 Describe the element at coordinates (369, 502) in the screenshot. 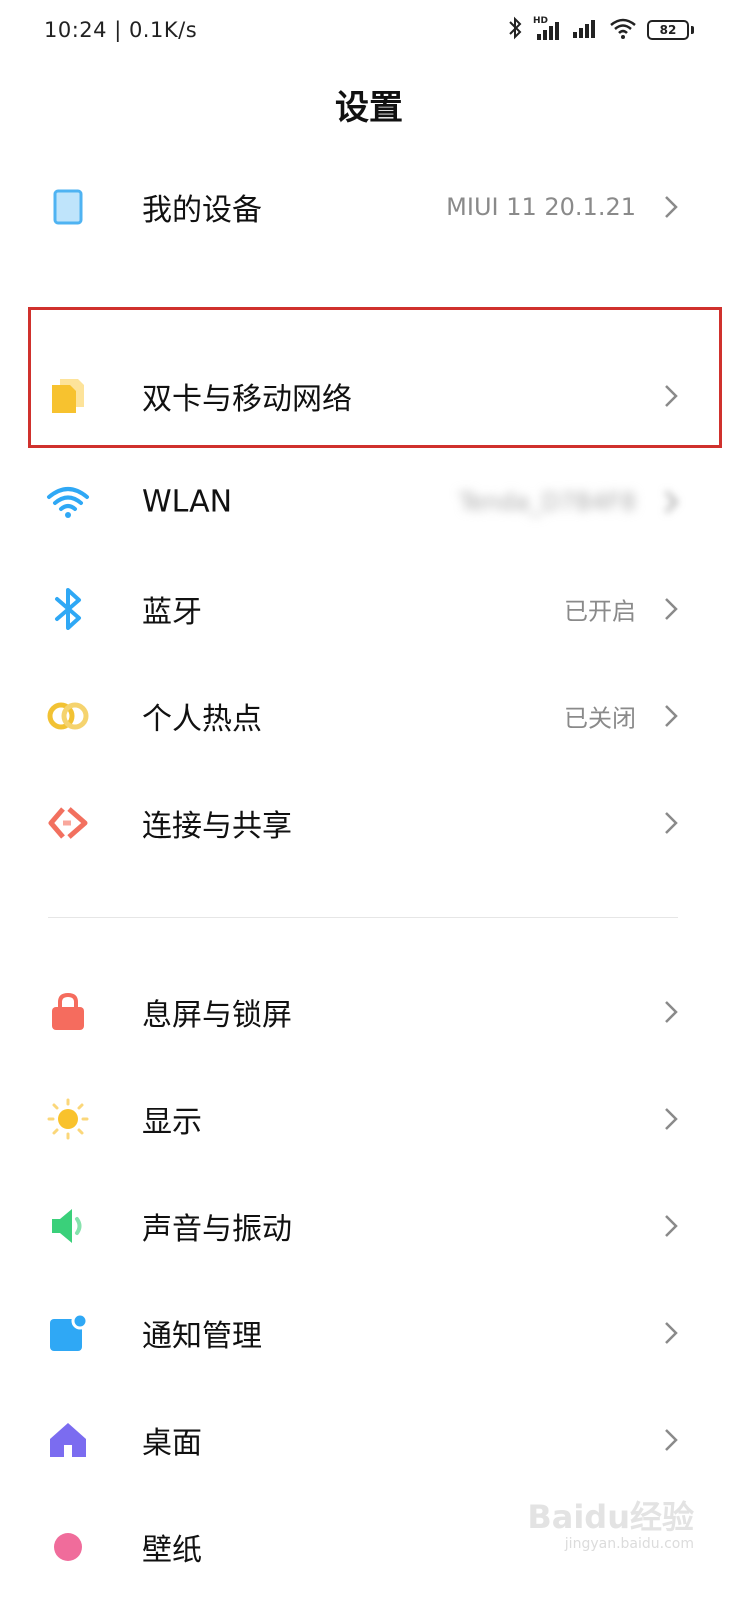

I see `settings-item-wlan: WLAN Tenda_D7B4F8` at that location.